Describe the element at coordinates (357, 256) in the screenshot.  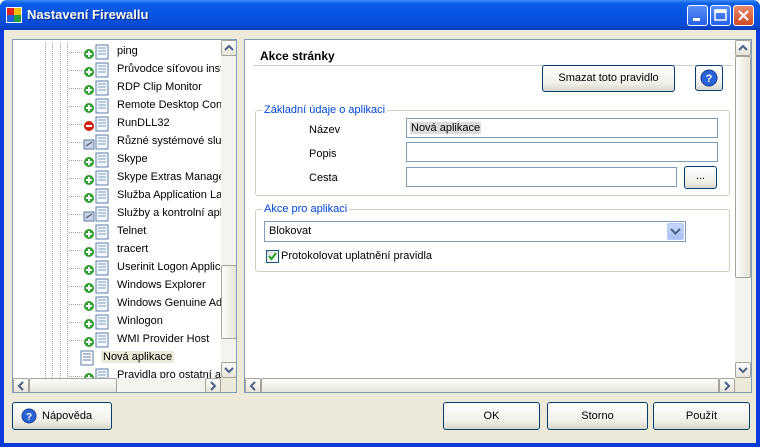
I see `log-rule-label: Protokolovat uplatnění pravidla` at that location.